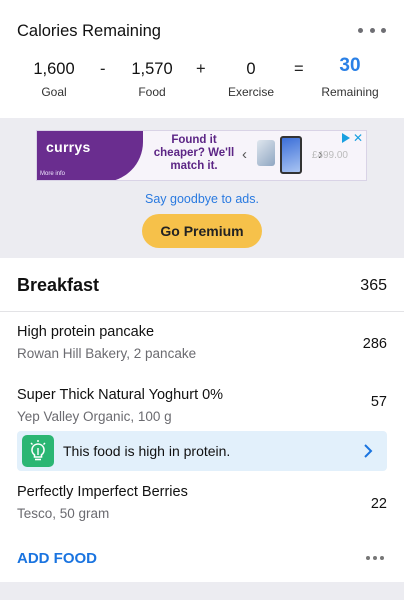 The width and height of the screenshot is (404, 600). What do you see at coordinates (372, 30) in the screenshot?
I see `more-options-icon` at bounding box center [372, 30].